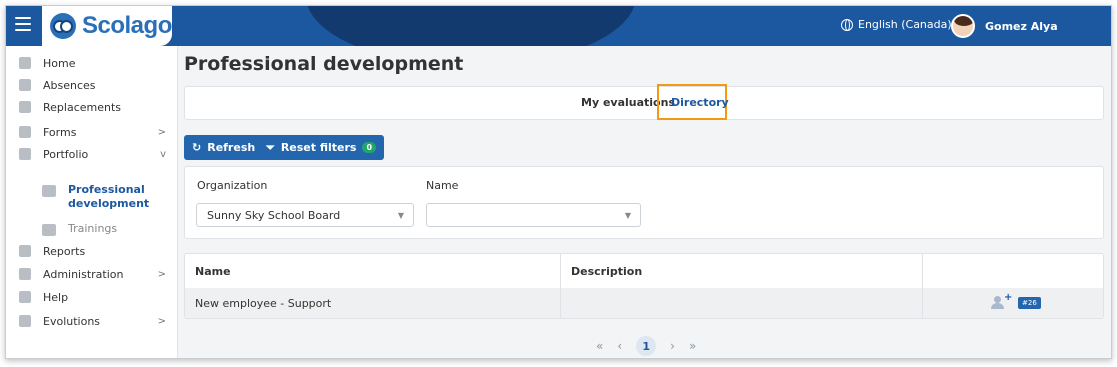 The width and height of the screenshot is (1117, 367). Describe the element at coordinates (92, 132) in the screenshot. I see `sidebar-item-forms: Forms >` at that location.